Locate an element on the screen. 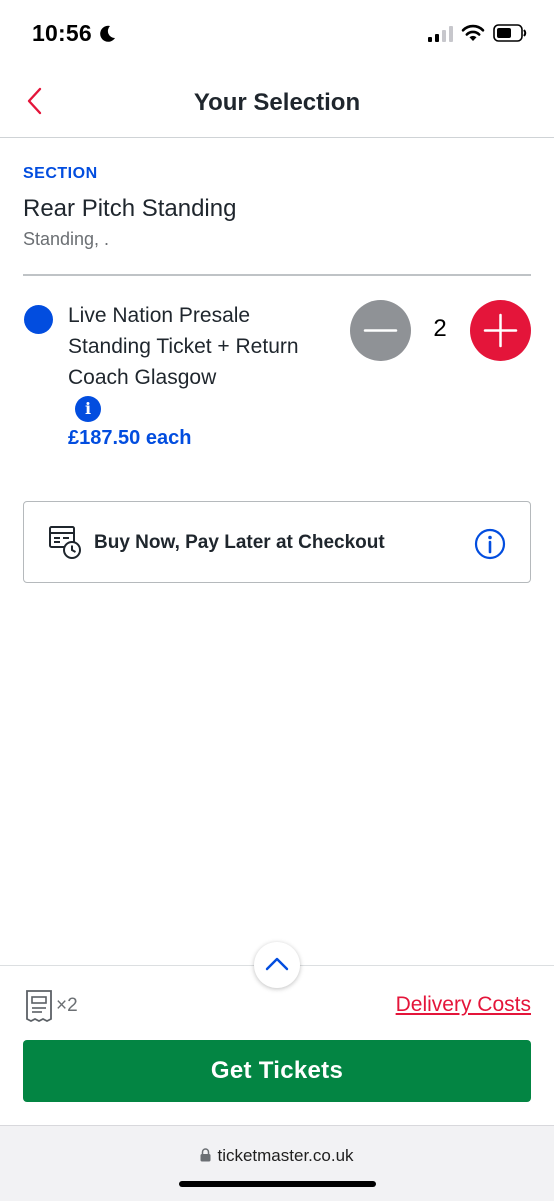 Image resolution: width=554 pixels, height=1201 pixels. signal-icon is located at coordinates (441, 36).